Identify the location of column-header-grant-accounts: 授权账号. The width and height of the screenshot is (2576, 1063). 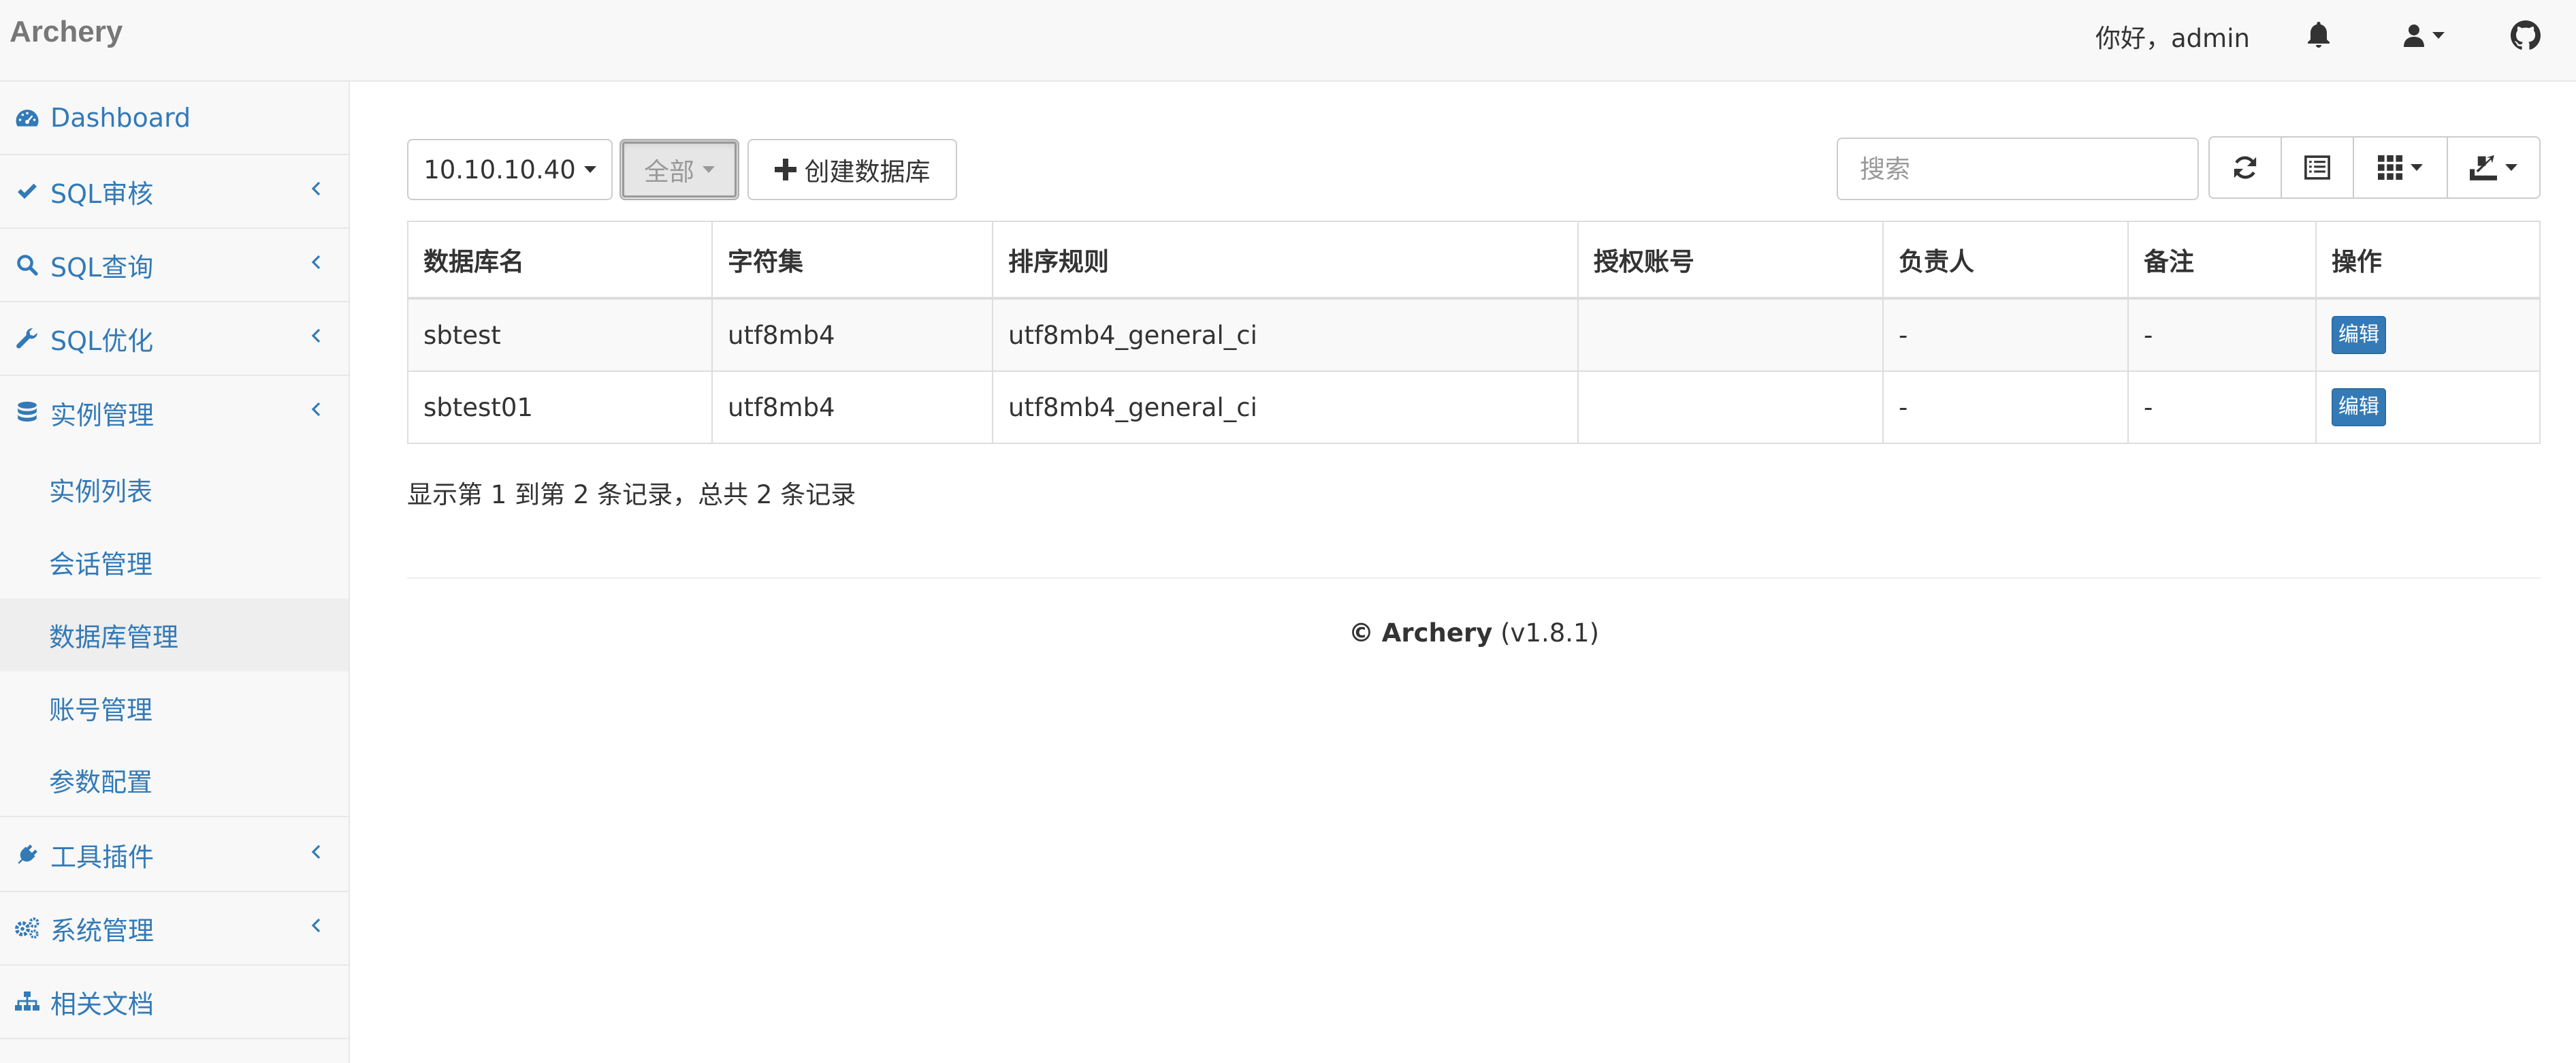
(1730, 261).